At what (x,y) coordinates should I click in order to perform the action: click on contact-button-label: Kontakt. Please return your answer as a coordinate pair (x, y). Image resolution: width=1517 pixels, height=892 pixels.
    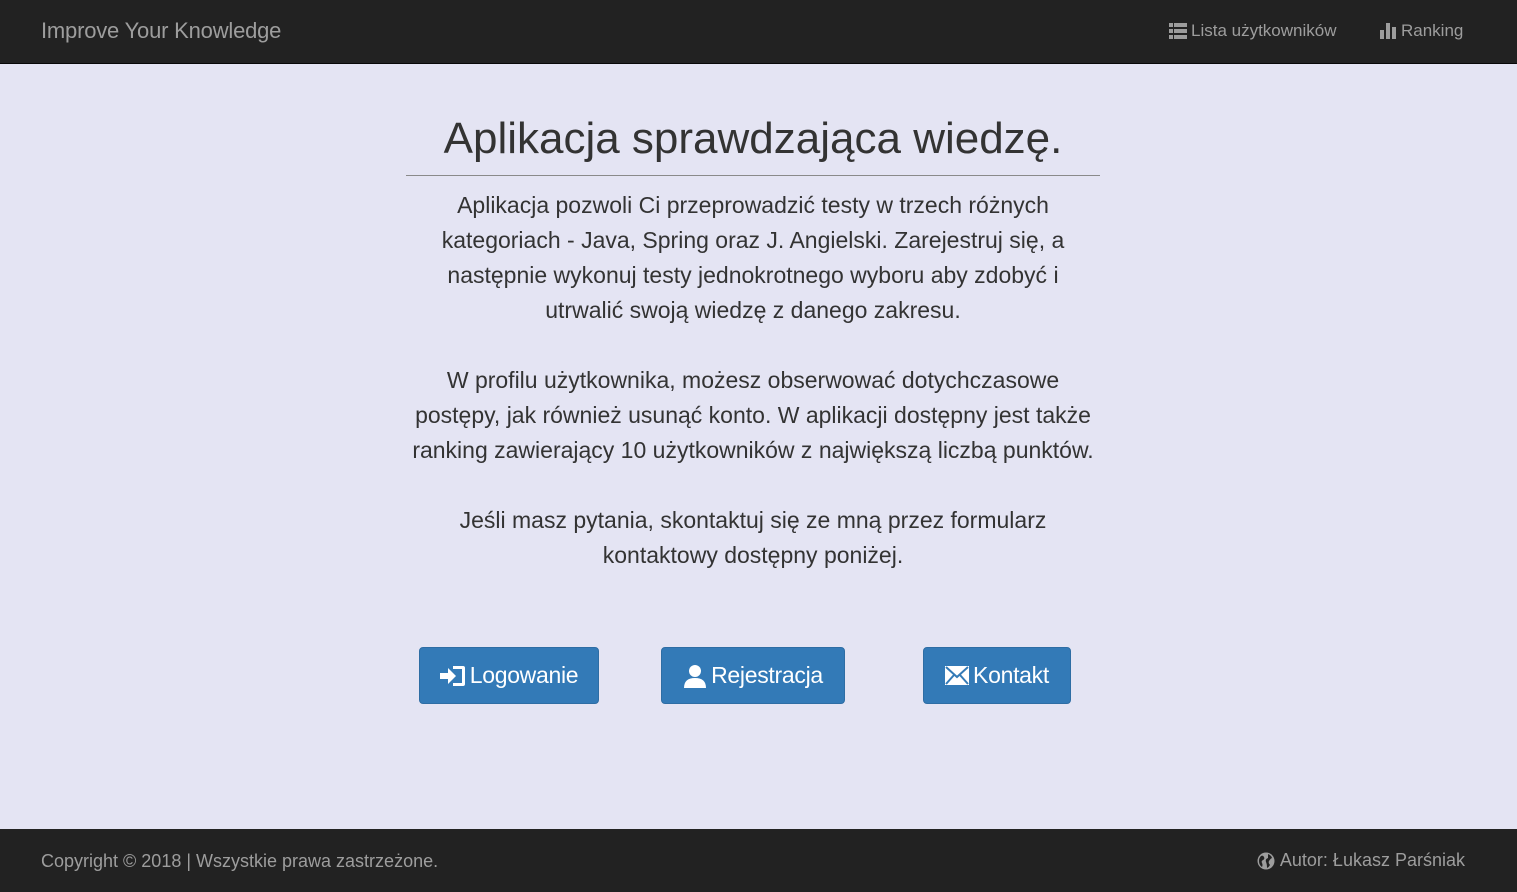
    Looking at the image, I should click on (1011, 675).